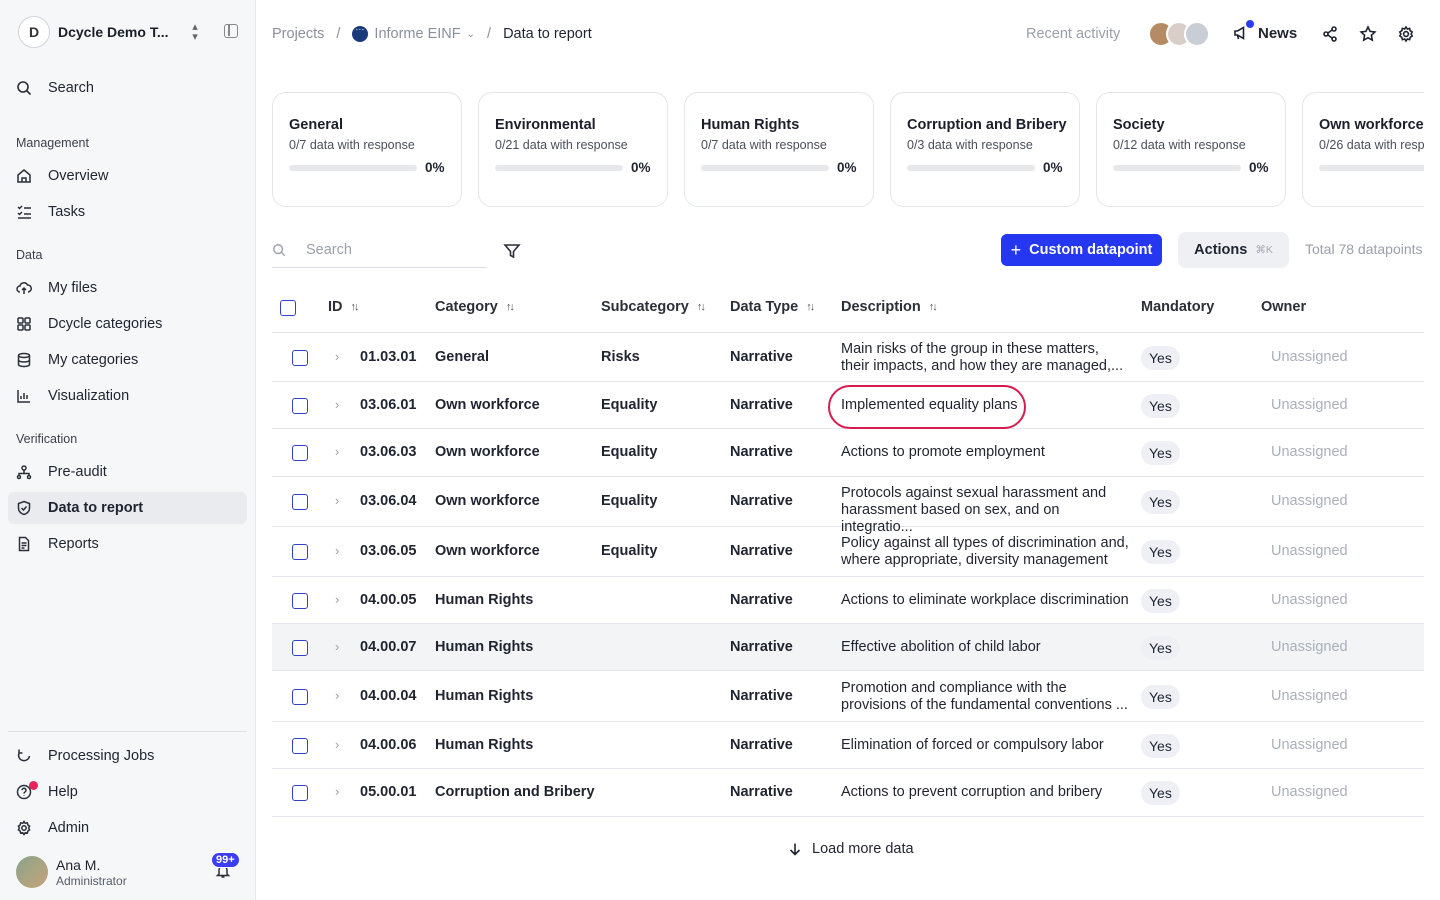  I want to click on sidebar-item-pre-audit: Pre-audit, so click(127, 472).